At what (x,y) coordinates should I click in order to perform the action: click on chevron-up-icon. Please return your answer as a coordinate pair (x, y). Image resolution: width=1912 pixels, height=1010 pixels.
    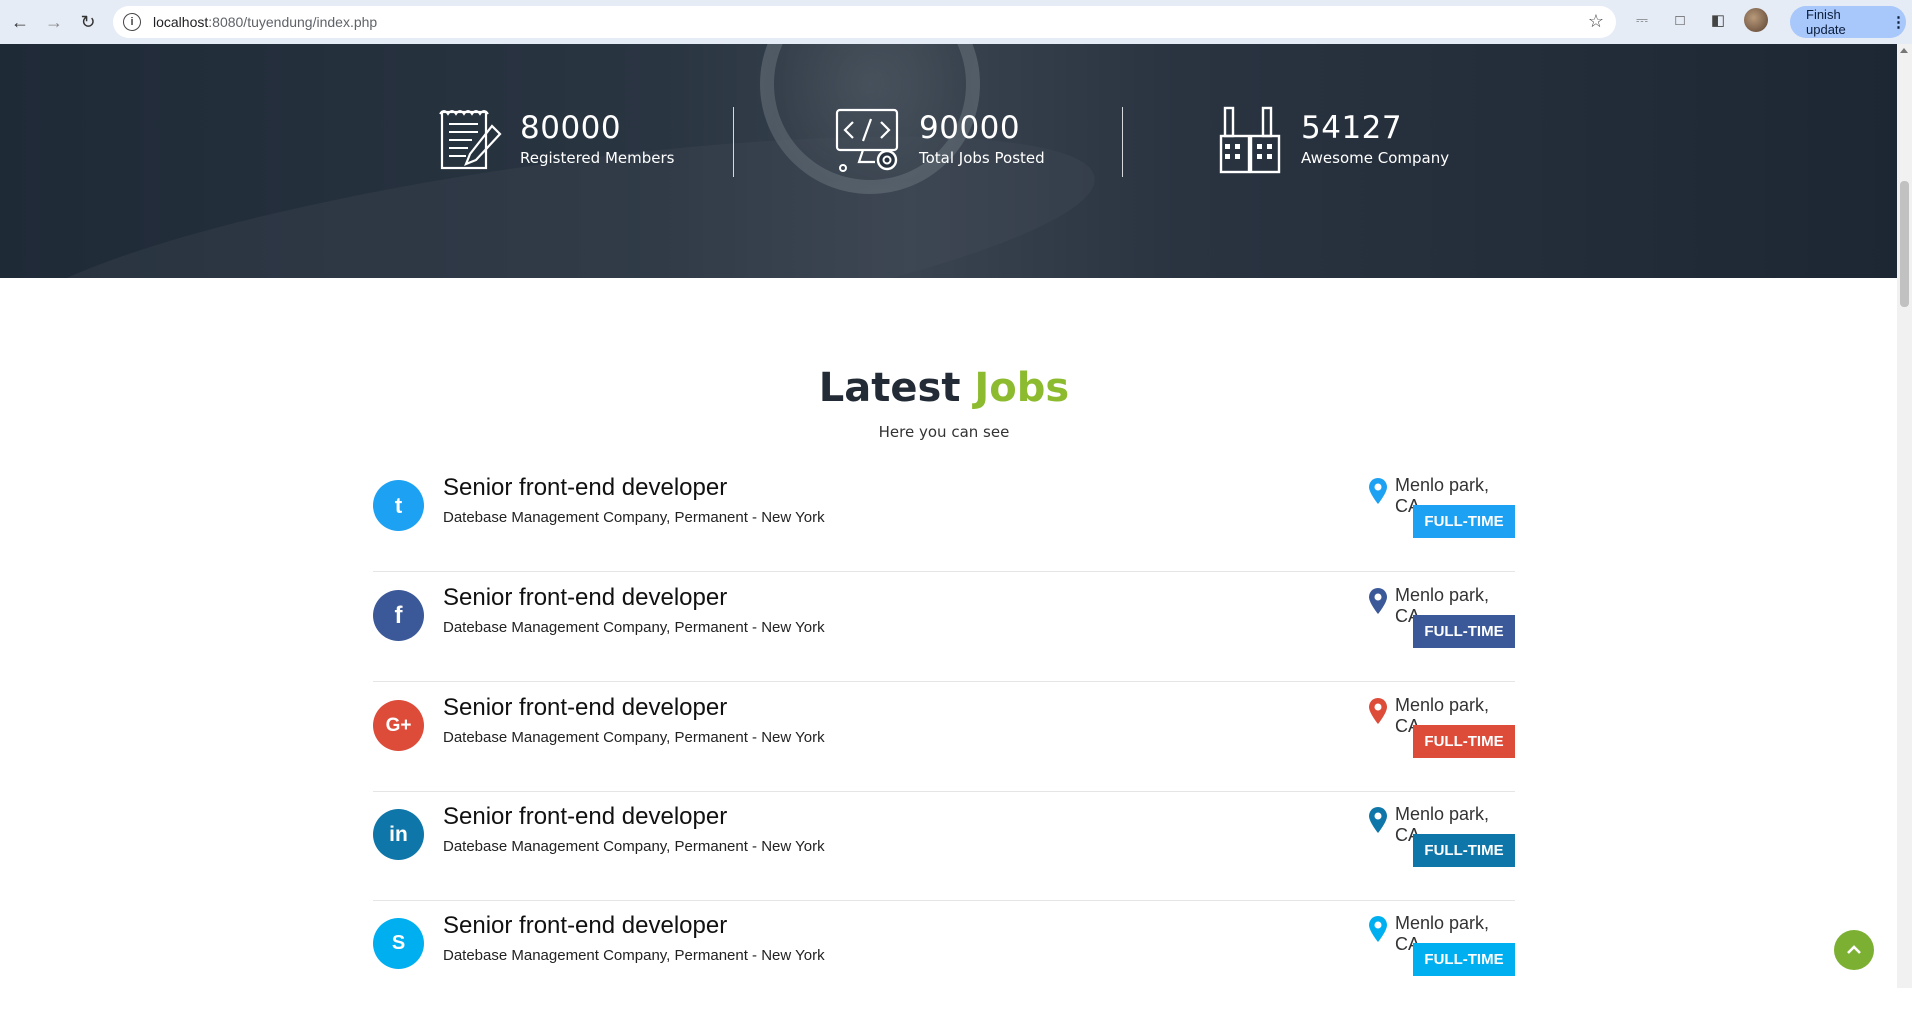
    Looking at the image, I should click on (1854, 949).